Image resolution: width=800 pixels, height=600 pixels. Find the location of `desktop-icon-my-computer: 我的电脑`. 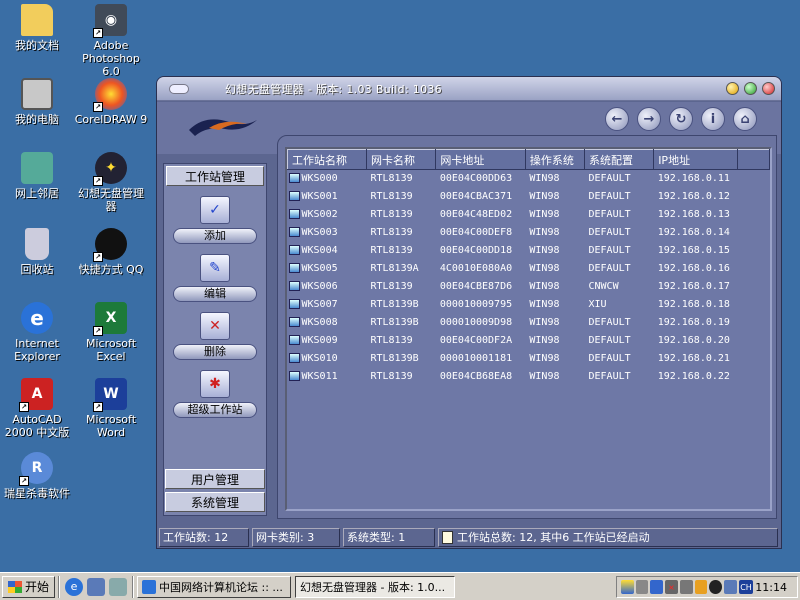

desktop-icon-my-computer: 我的电脑 is located at coordinates (37, 102).